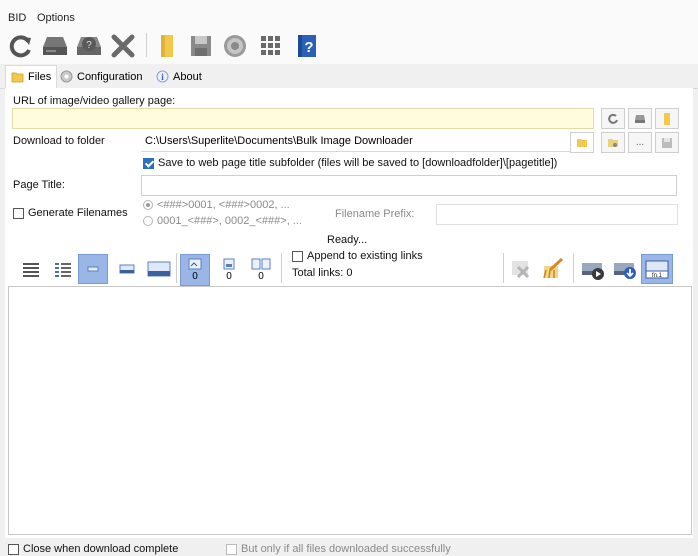  Describe the element at coordinates (261, 276) in the screenshot. I see `filter-other-count: 0` at that location.